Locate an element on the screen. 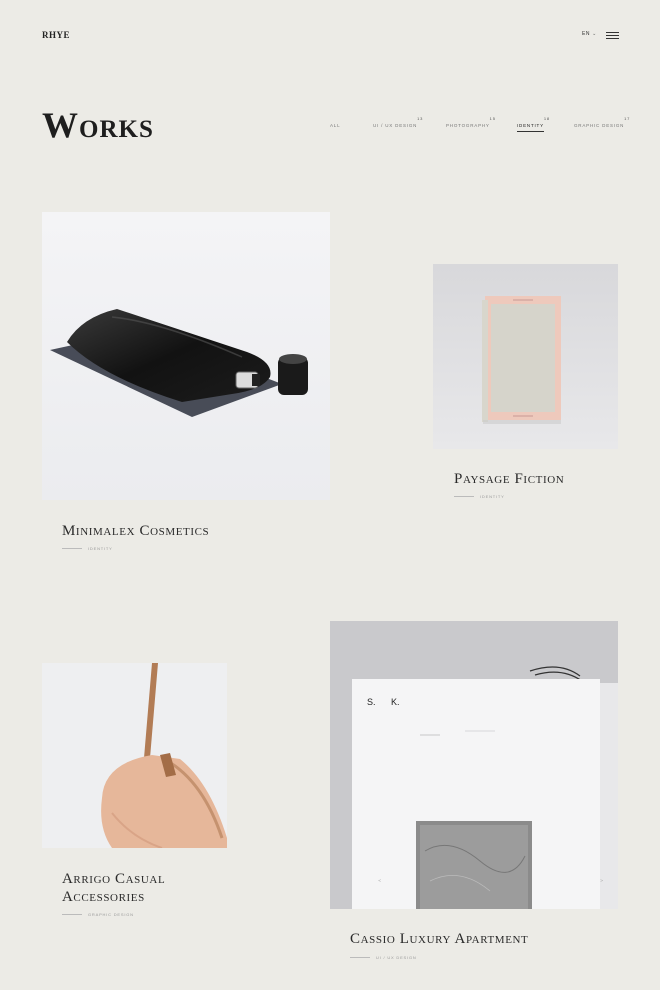 The width and height of the screenshot is (660, 990). work-category-label: UI / UX Design is located at coordinates (396, 957).